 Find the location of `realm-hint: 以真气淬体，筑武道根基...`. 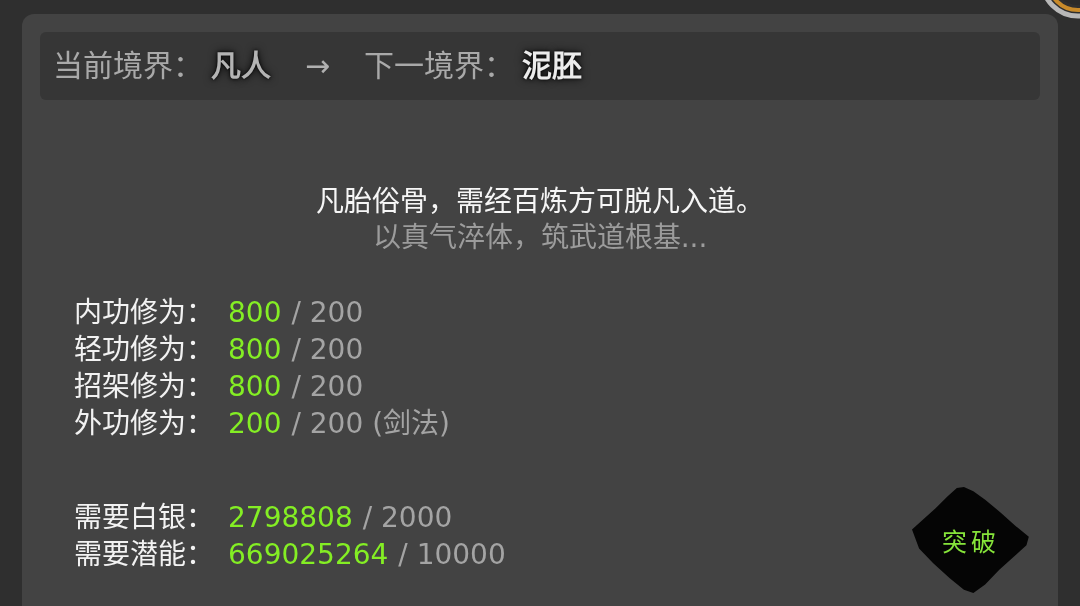

realm-hint: 以真气淬体，筑武道根基... is located at coordinates (540, 238).